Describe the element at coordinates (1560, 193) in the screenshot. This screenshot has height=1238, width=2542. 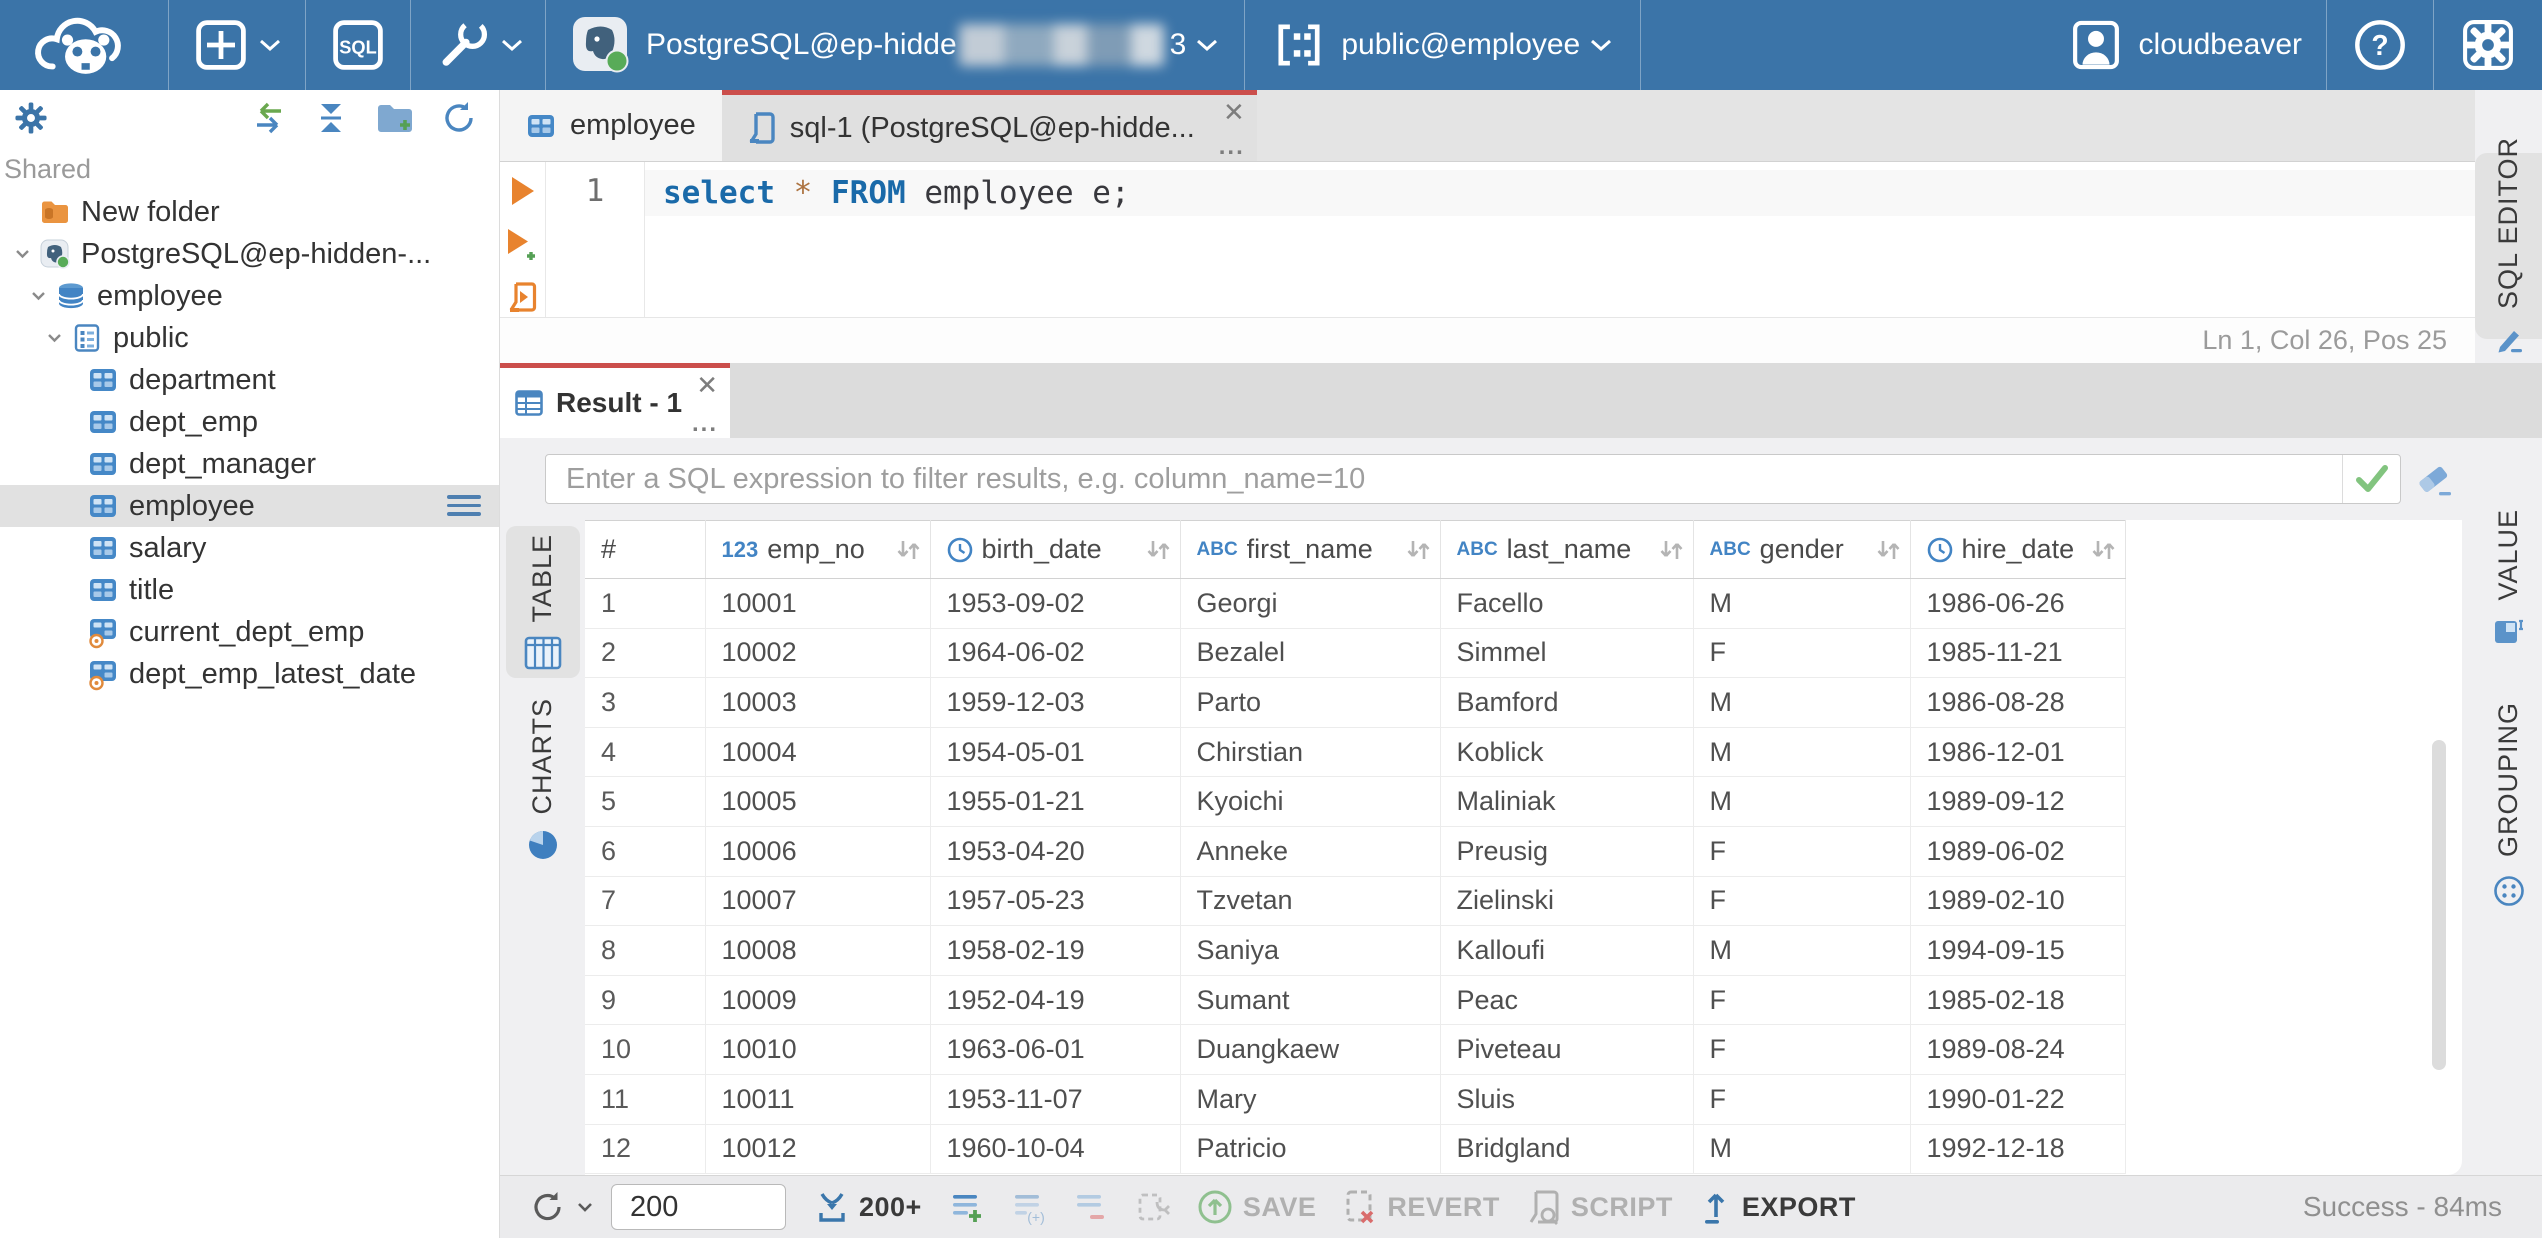
I see `code-line: select * FROM employee e;` at that location.